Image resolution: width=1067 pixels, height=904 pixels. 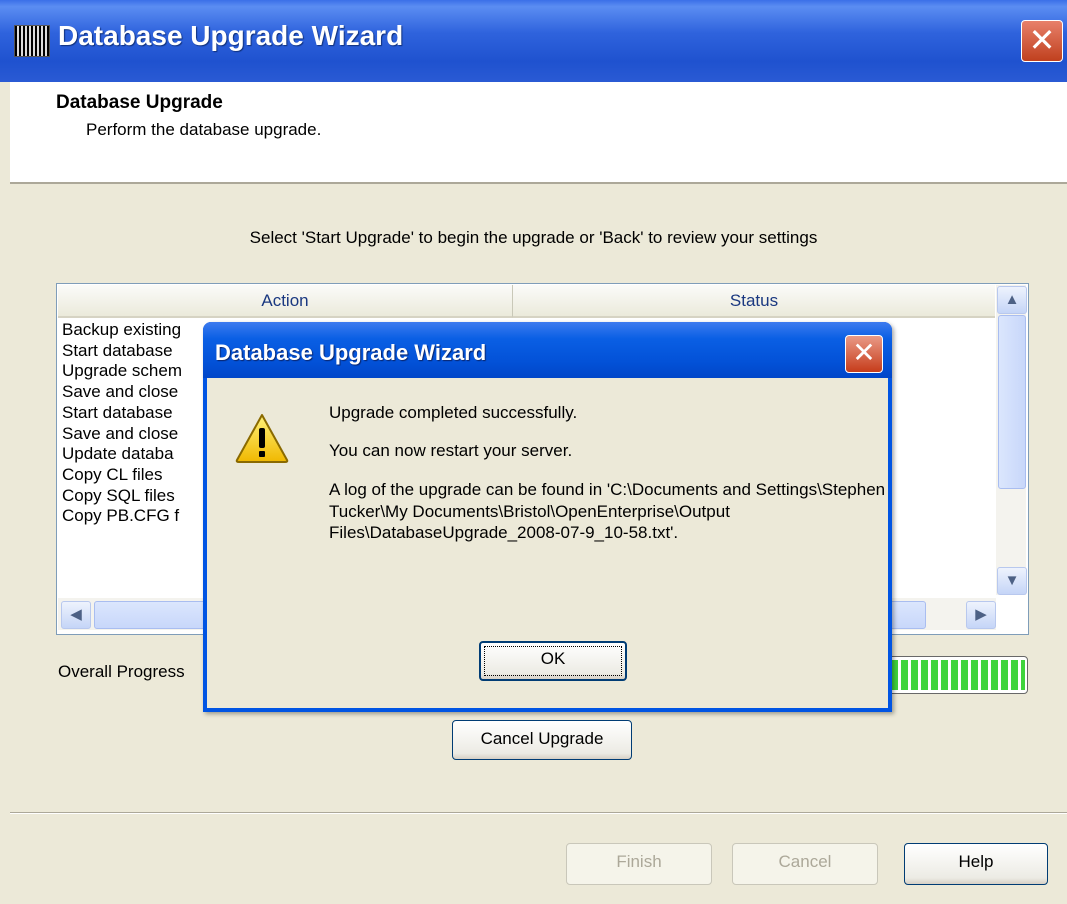 What do you see at coordinates (139, 102) in the screenshot?
I see `page-title: Database Upgrade` at bounding box center [139, 102].